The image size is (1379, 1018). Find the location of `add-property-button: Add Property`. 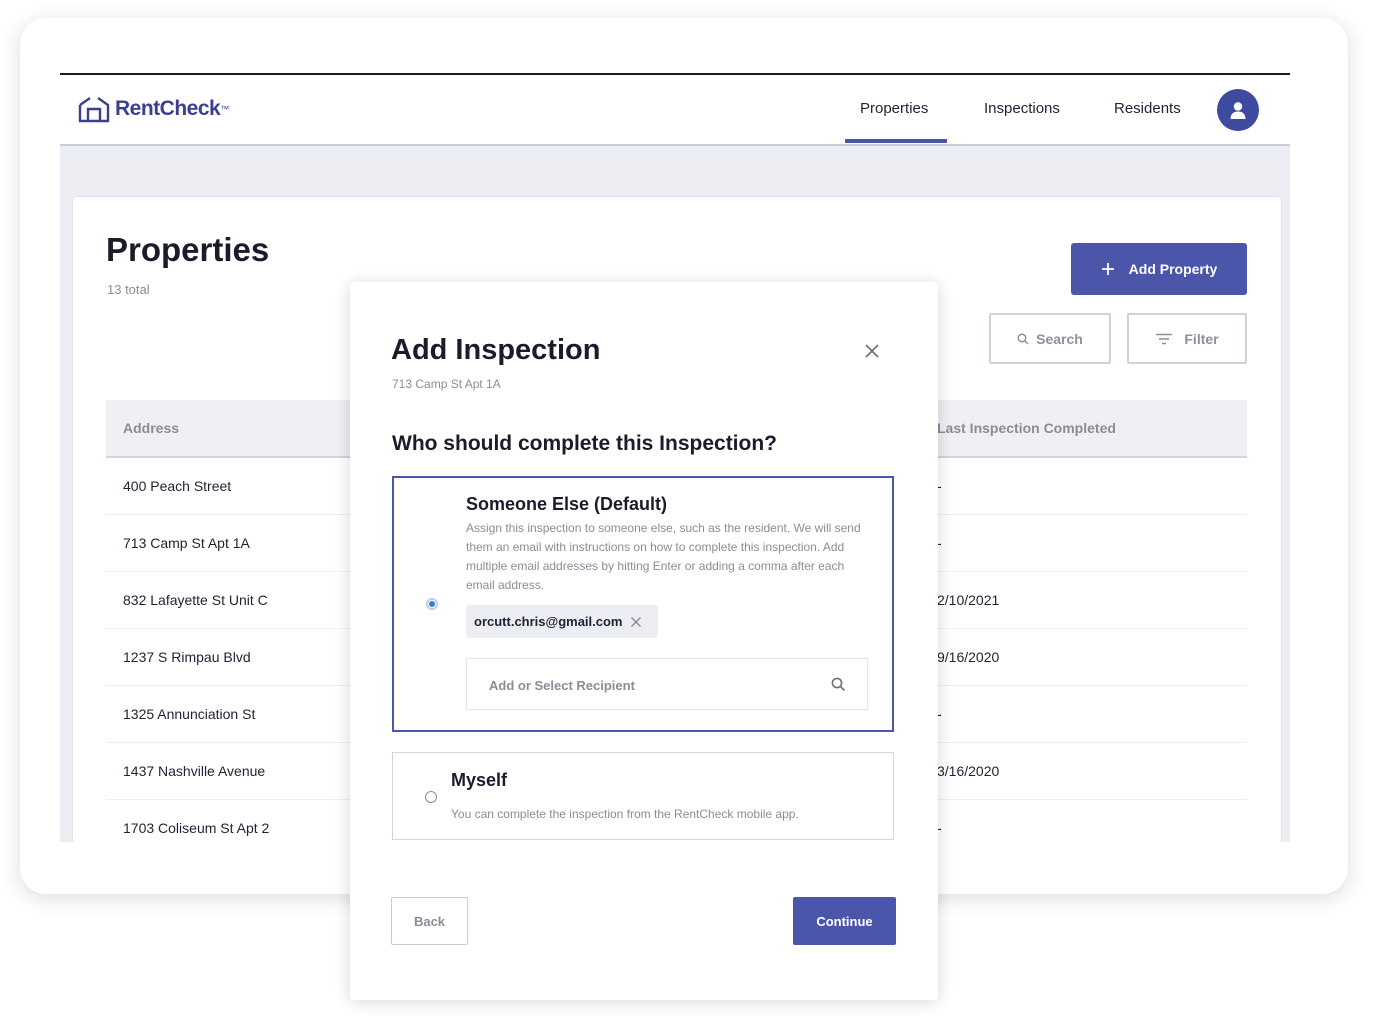

add-property-button: Add Property is located at coordinates (1159, 269).